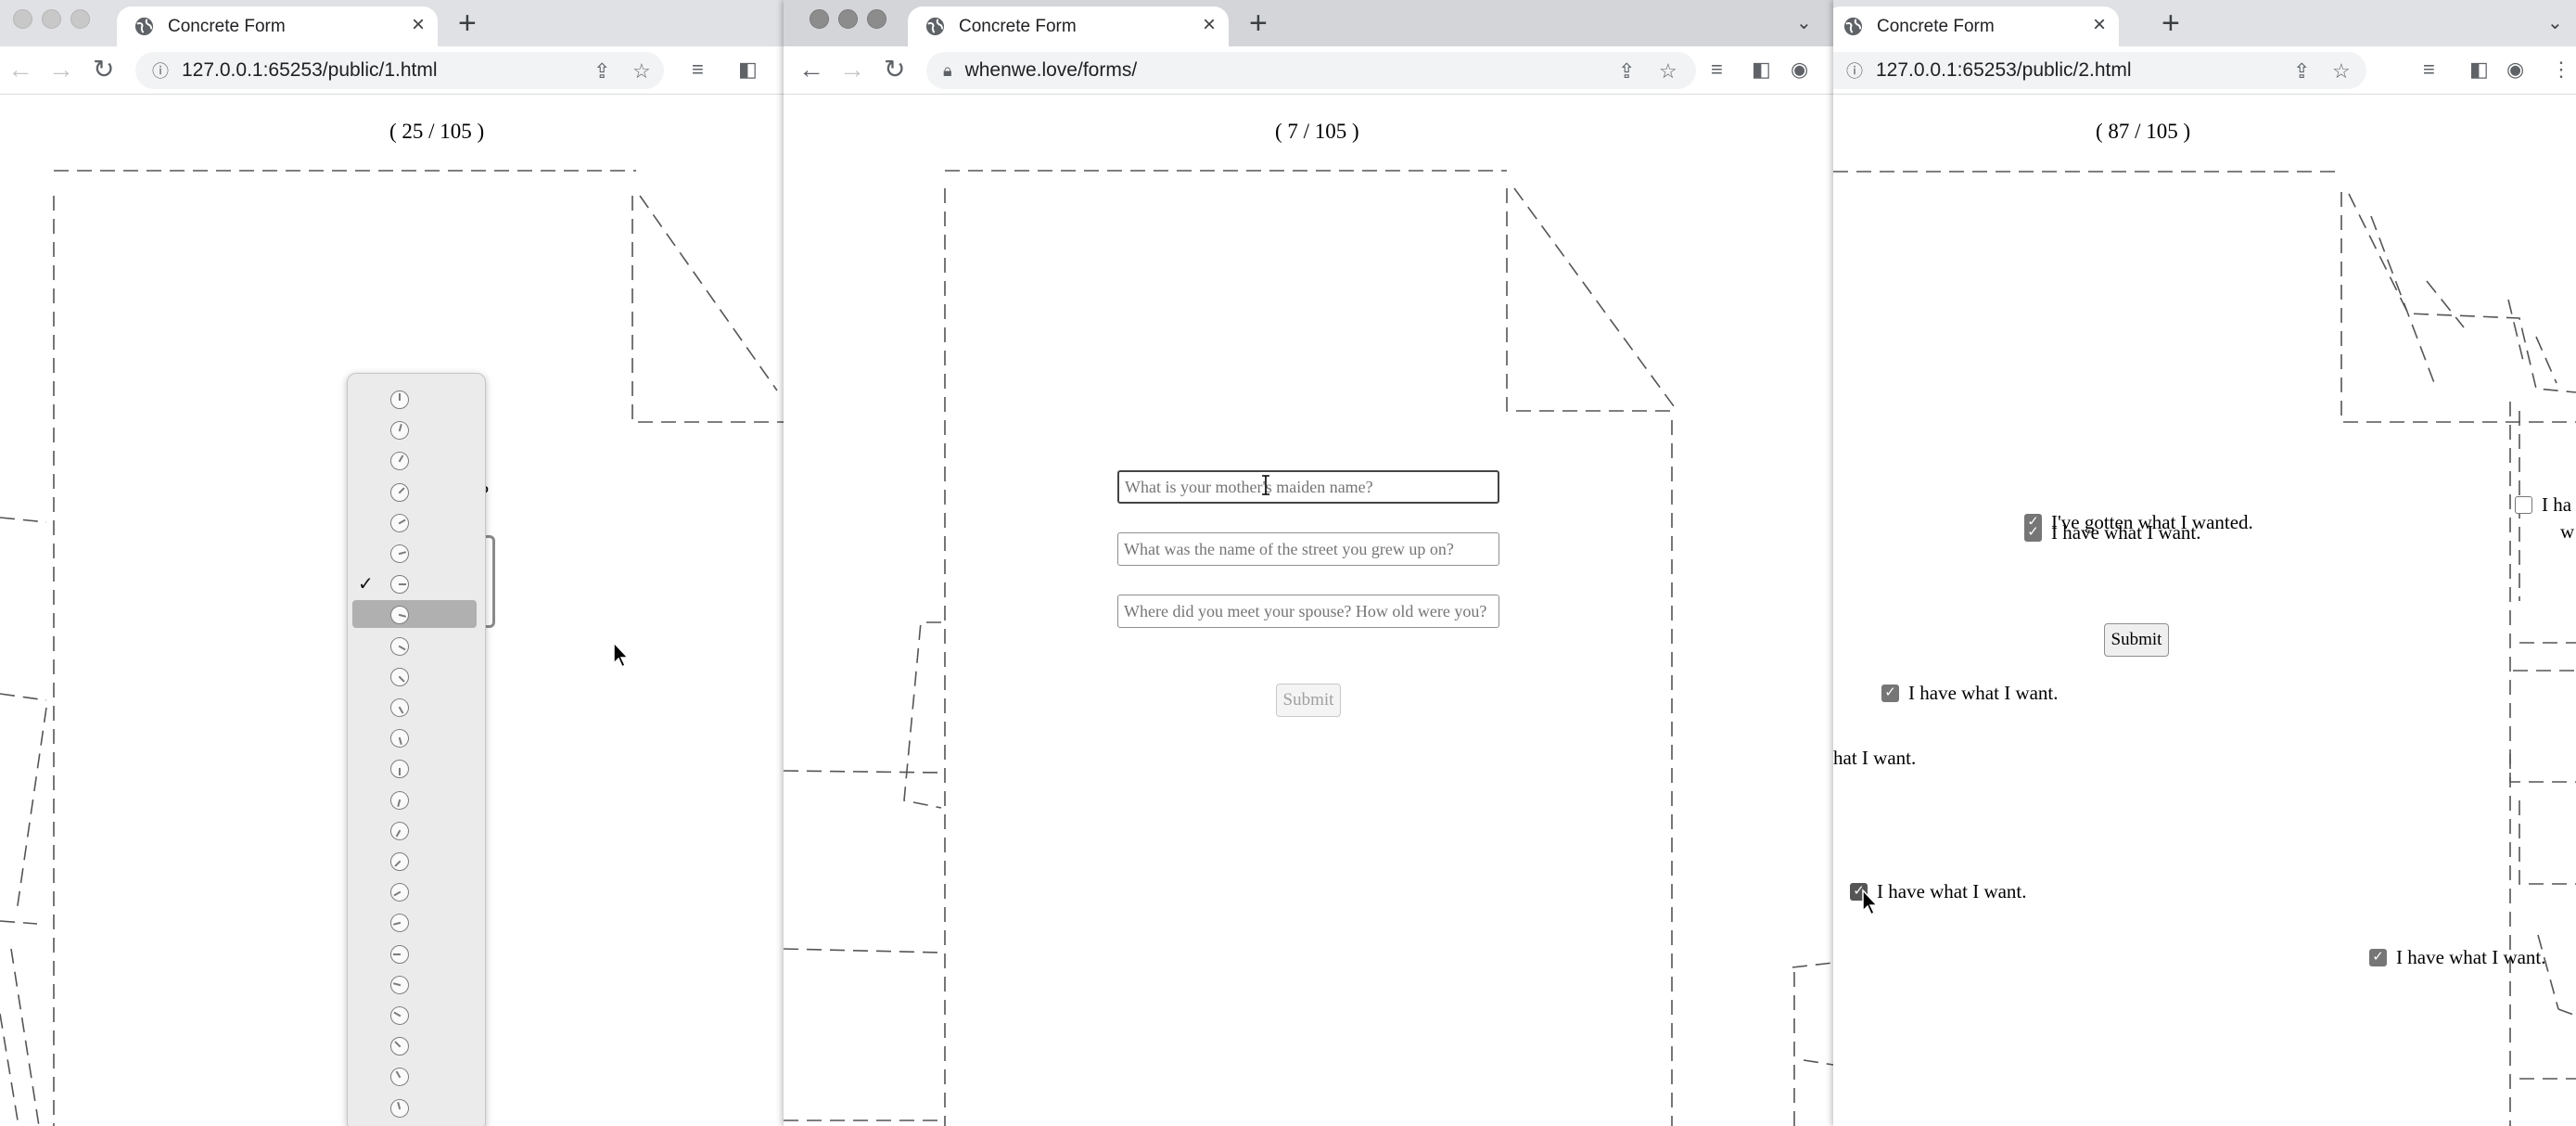 The width and height of the screenshot is (2576, 1126). Describe the element at coordinates (1051, 70) in the screenshot. I see `url-text: whenwe.love/forms/` at that location.